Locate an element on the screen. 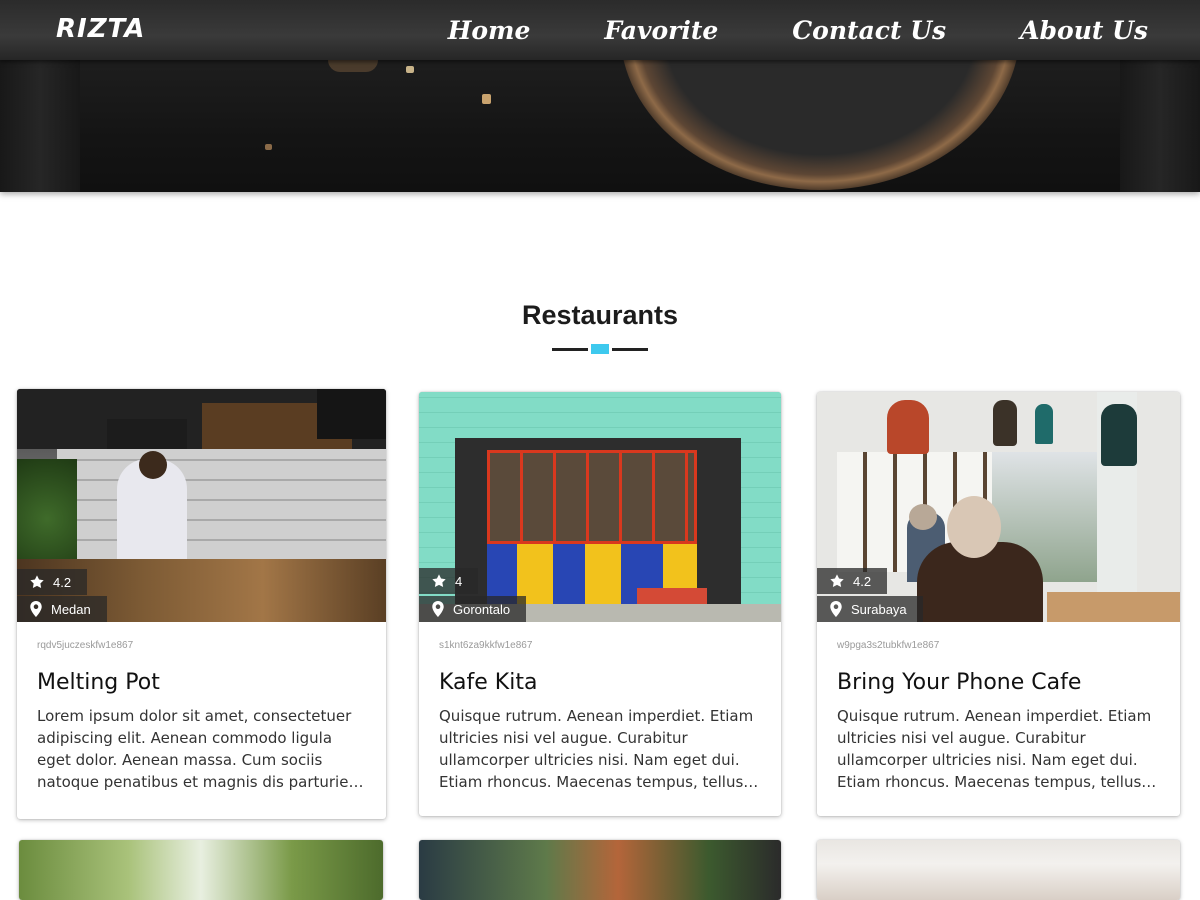 This screenshot has width=1200, height=900. rating-value: 4 is located at coordinates (459, 581).